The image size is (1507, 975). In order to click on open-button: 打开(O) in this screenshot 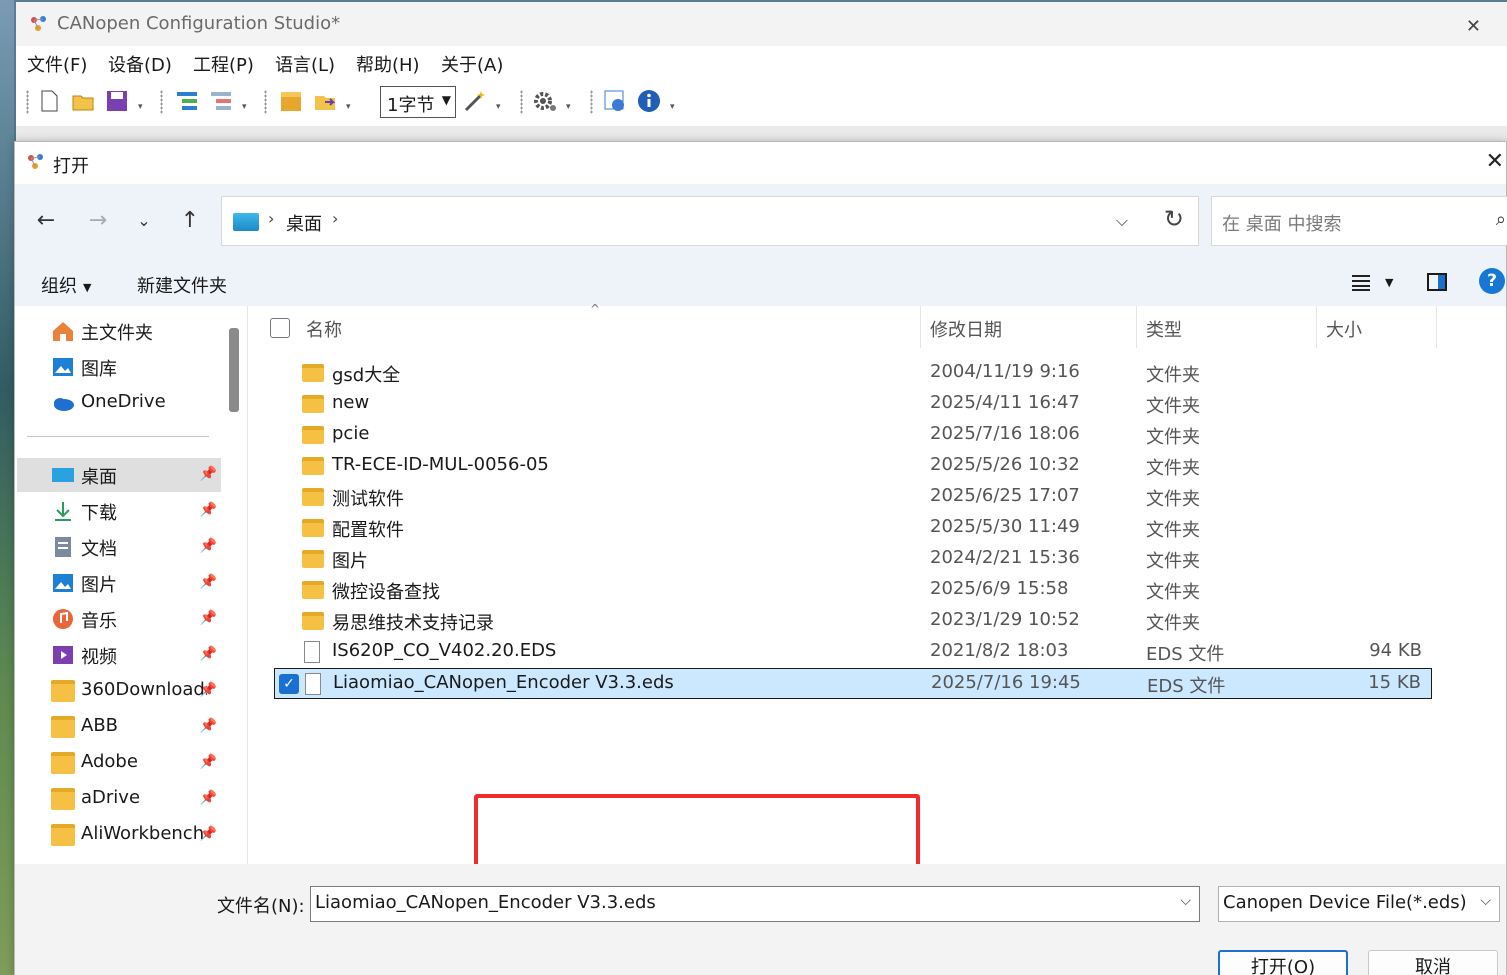, I will do `click(1283, 962)`.